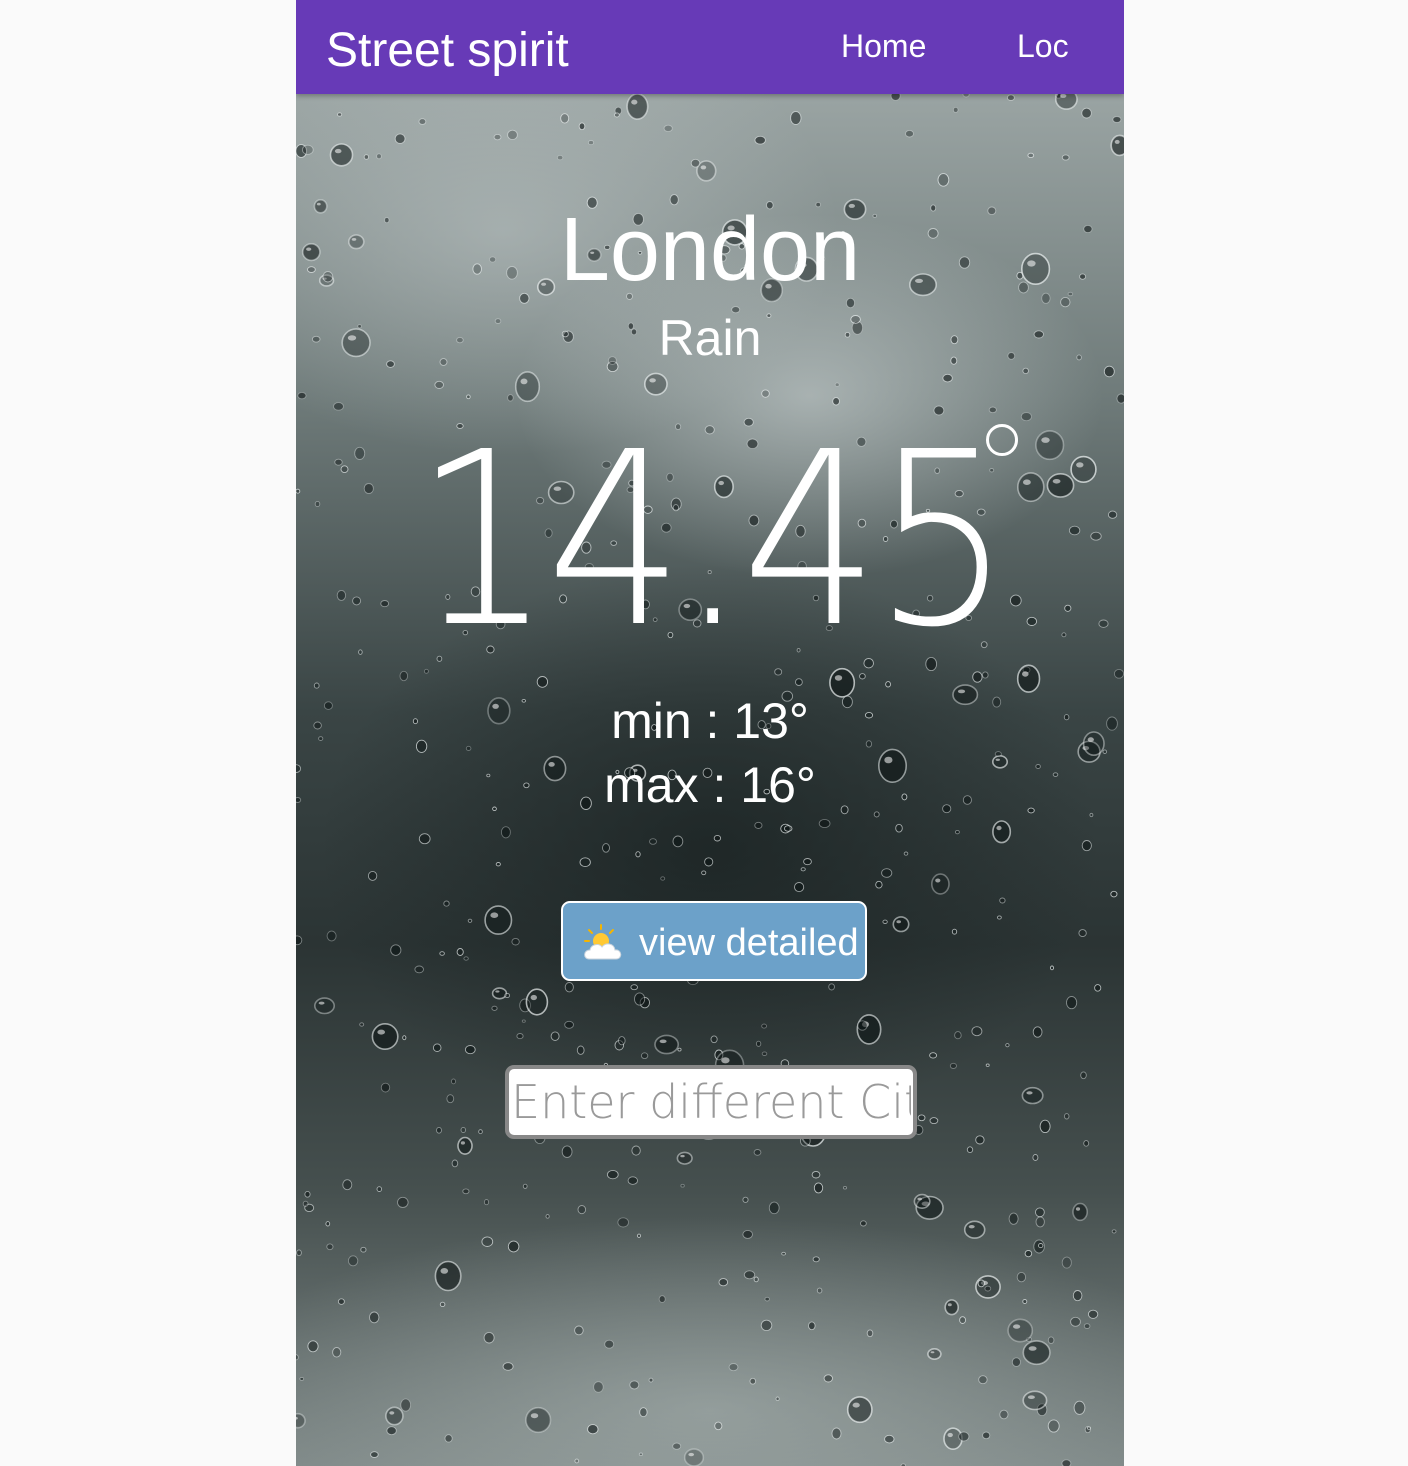  Describe the element at coordinates (1002, 440) in the screenshot. I see `degree-symbol-icon` at that location.